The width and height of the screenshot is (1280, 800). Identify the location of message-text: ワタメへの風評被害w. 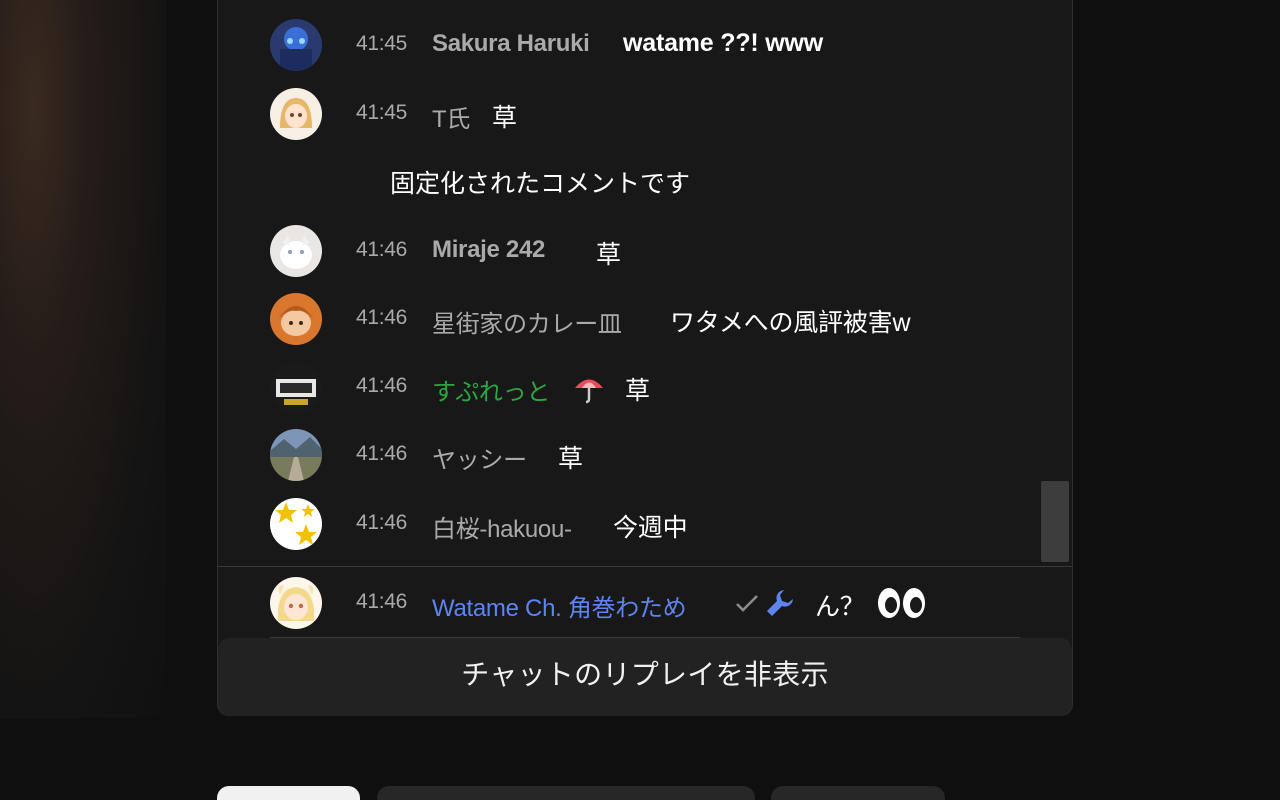
(790, 323).